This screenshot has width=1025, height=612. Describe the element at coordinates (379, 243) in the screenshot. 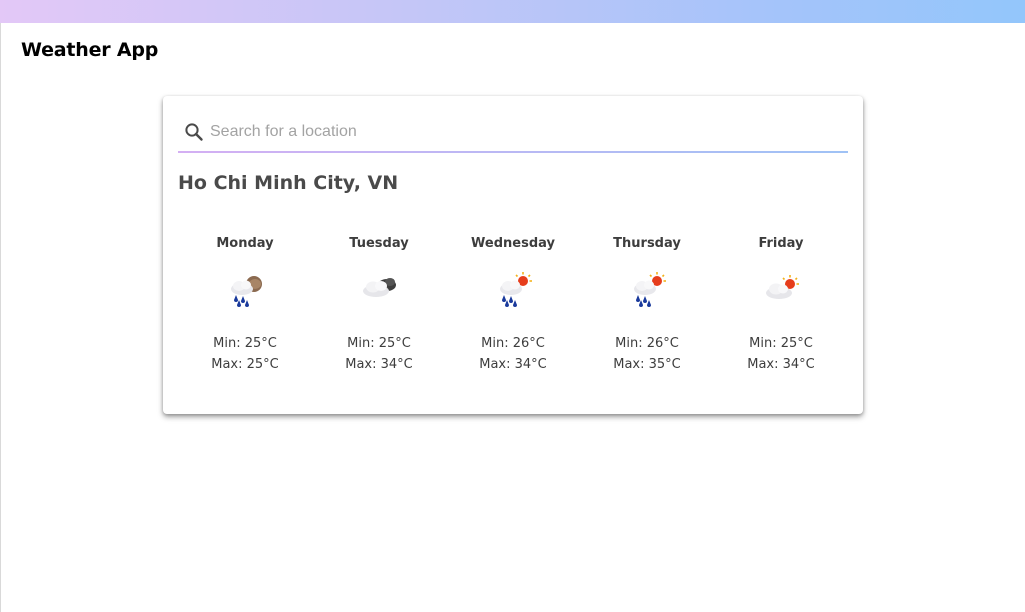

I see `day-name: Tuesday` at that location.